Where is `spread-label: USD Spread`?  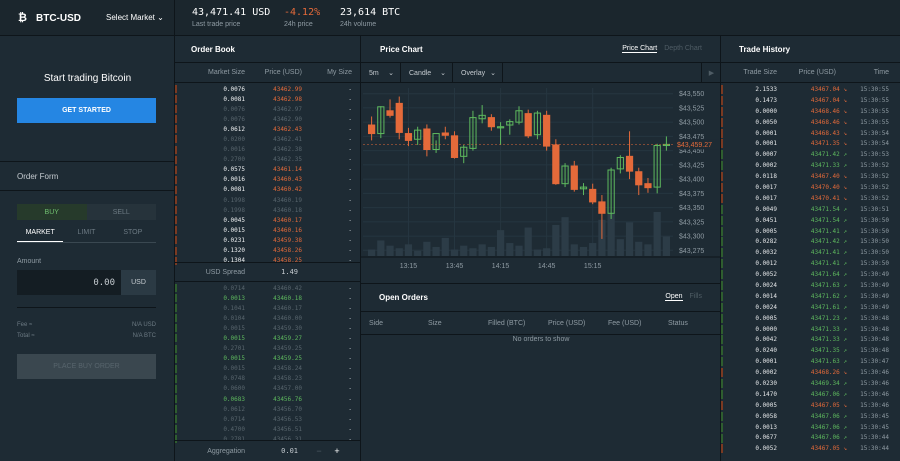
spread-label: USD Spread is located at coordinates (225, 272).